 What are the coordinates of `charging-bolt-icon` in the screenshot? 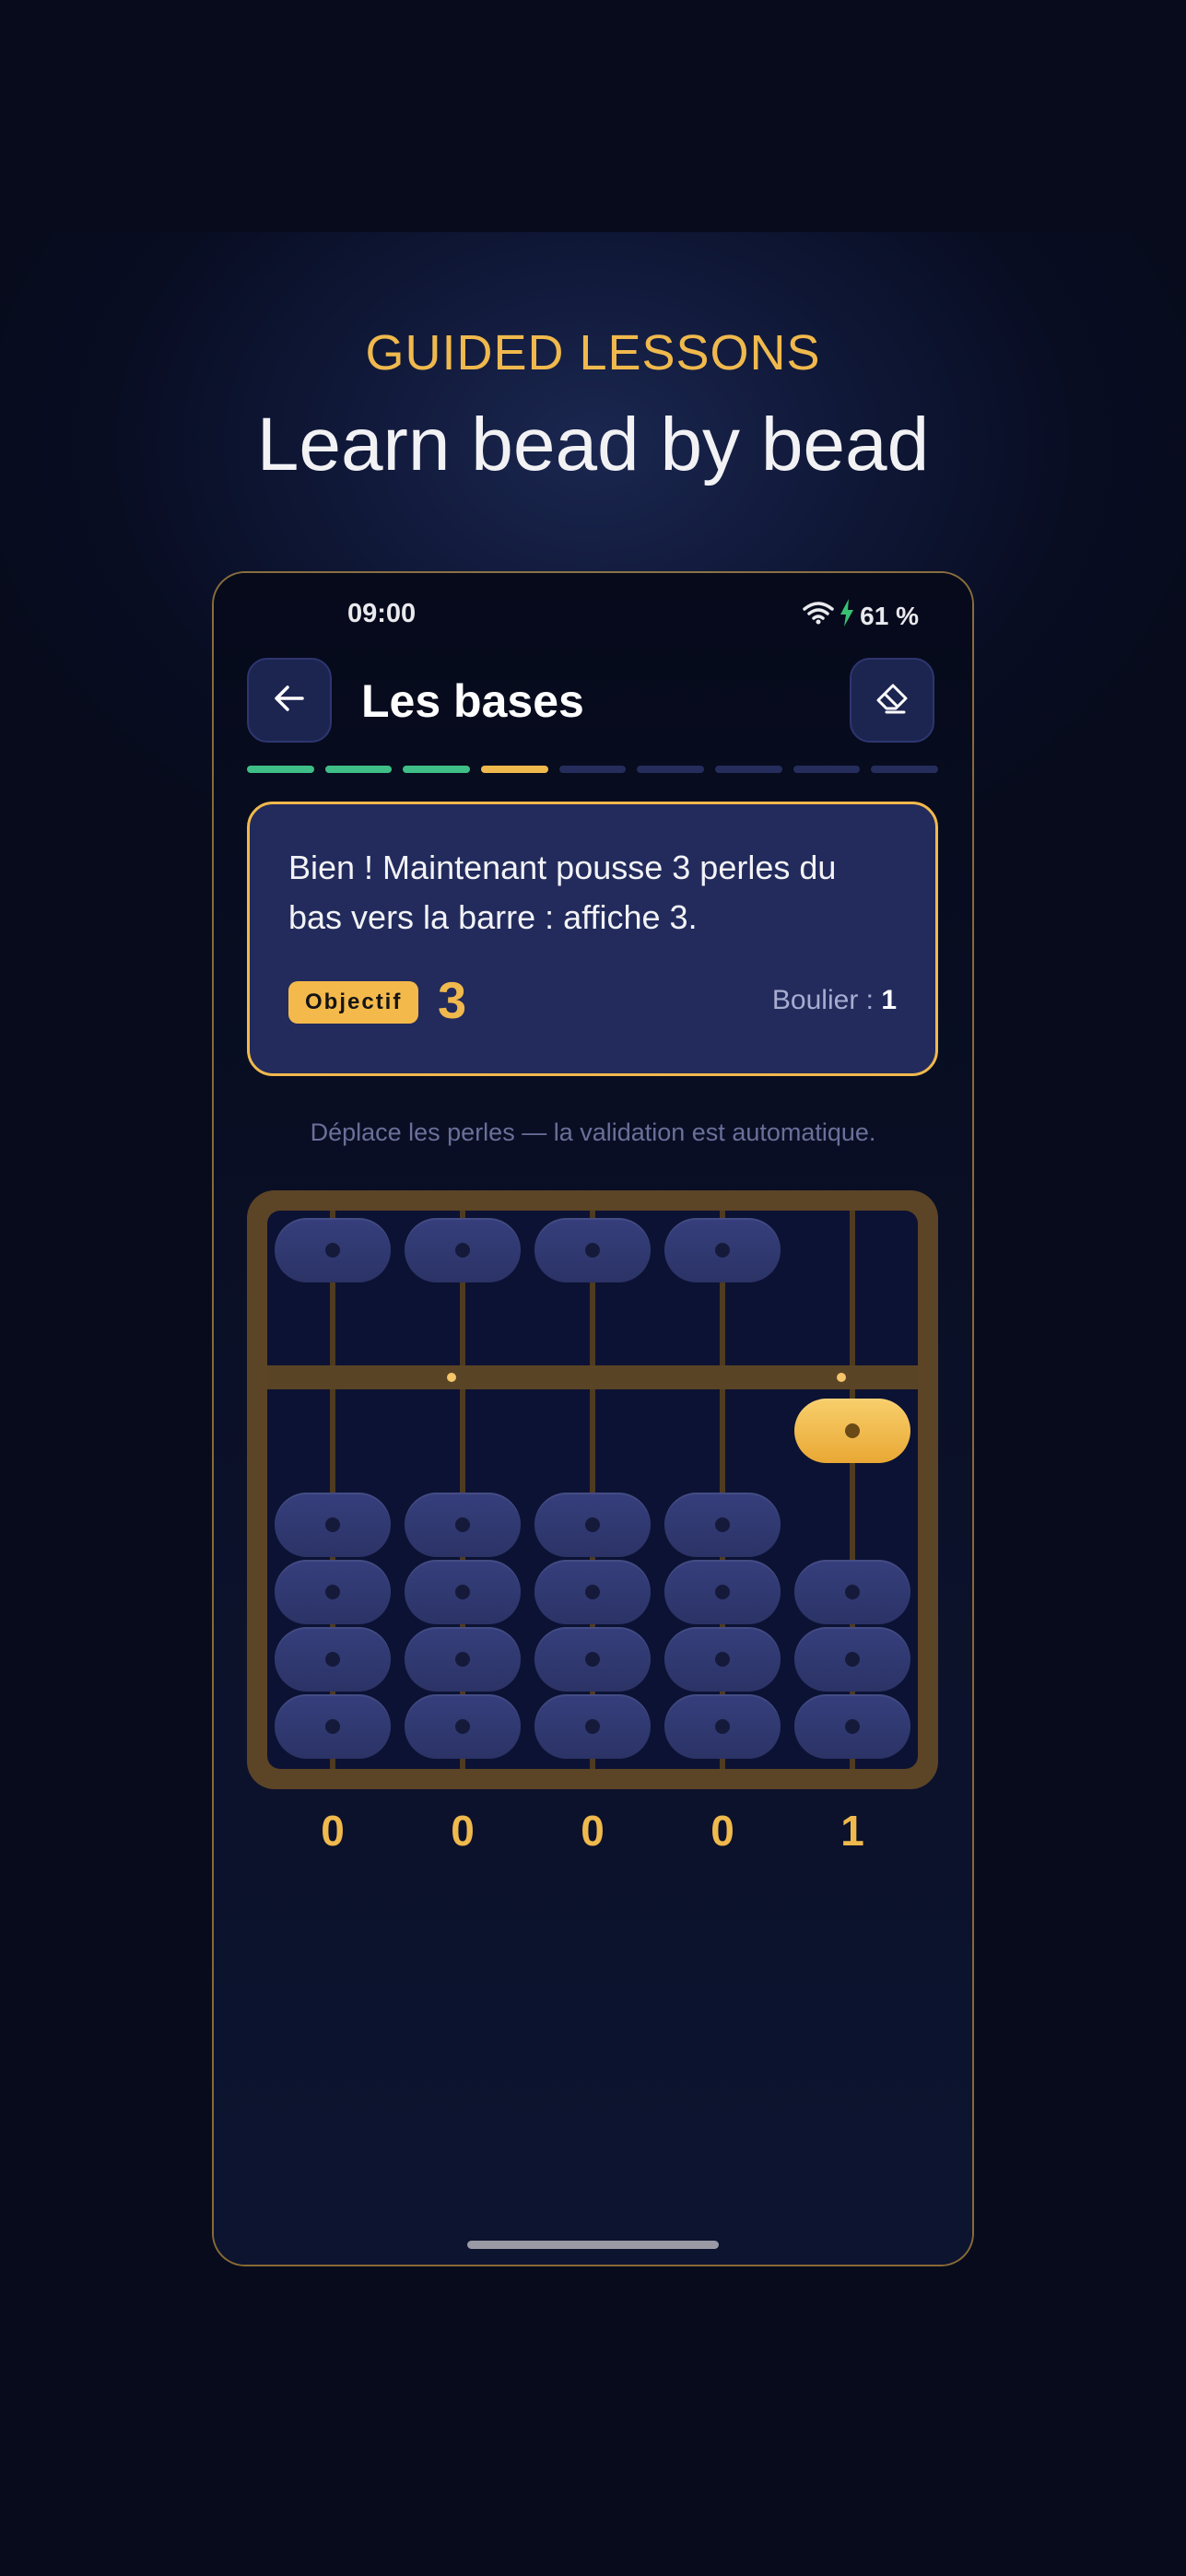 It's located at (847, 616).